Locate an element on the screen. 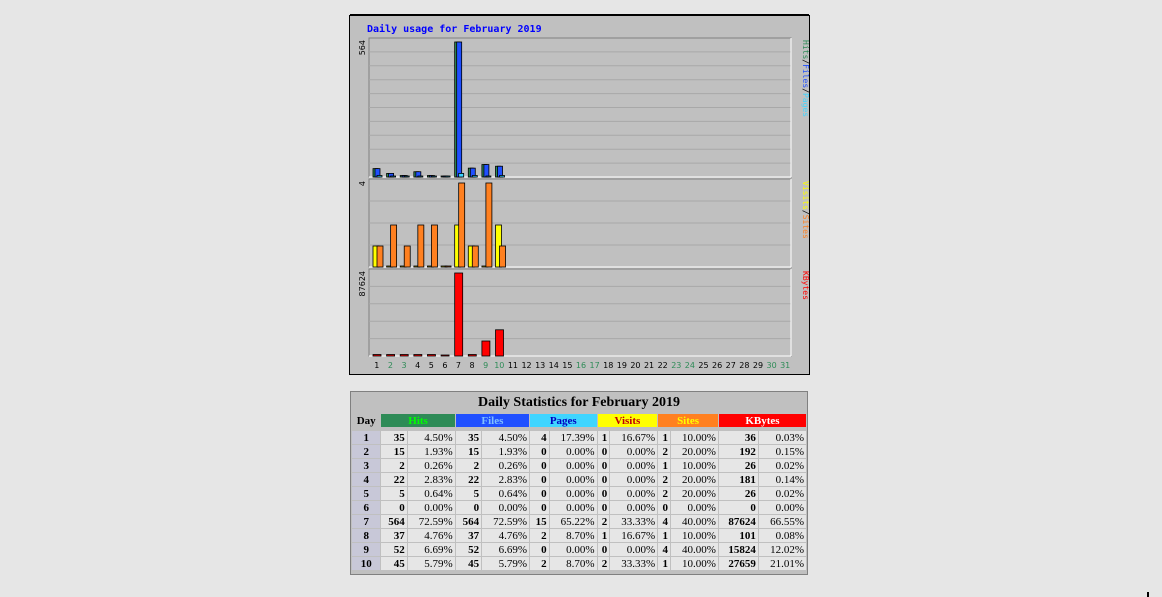 This screenshot has height=597, width=1162. cell-files: 22 is located at coordinates (468, 479).